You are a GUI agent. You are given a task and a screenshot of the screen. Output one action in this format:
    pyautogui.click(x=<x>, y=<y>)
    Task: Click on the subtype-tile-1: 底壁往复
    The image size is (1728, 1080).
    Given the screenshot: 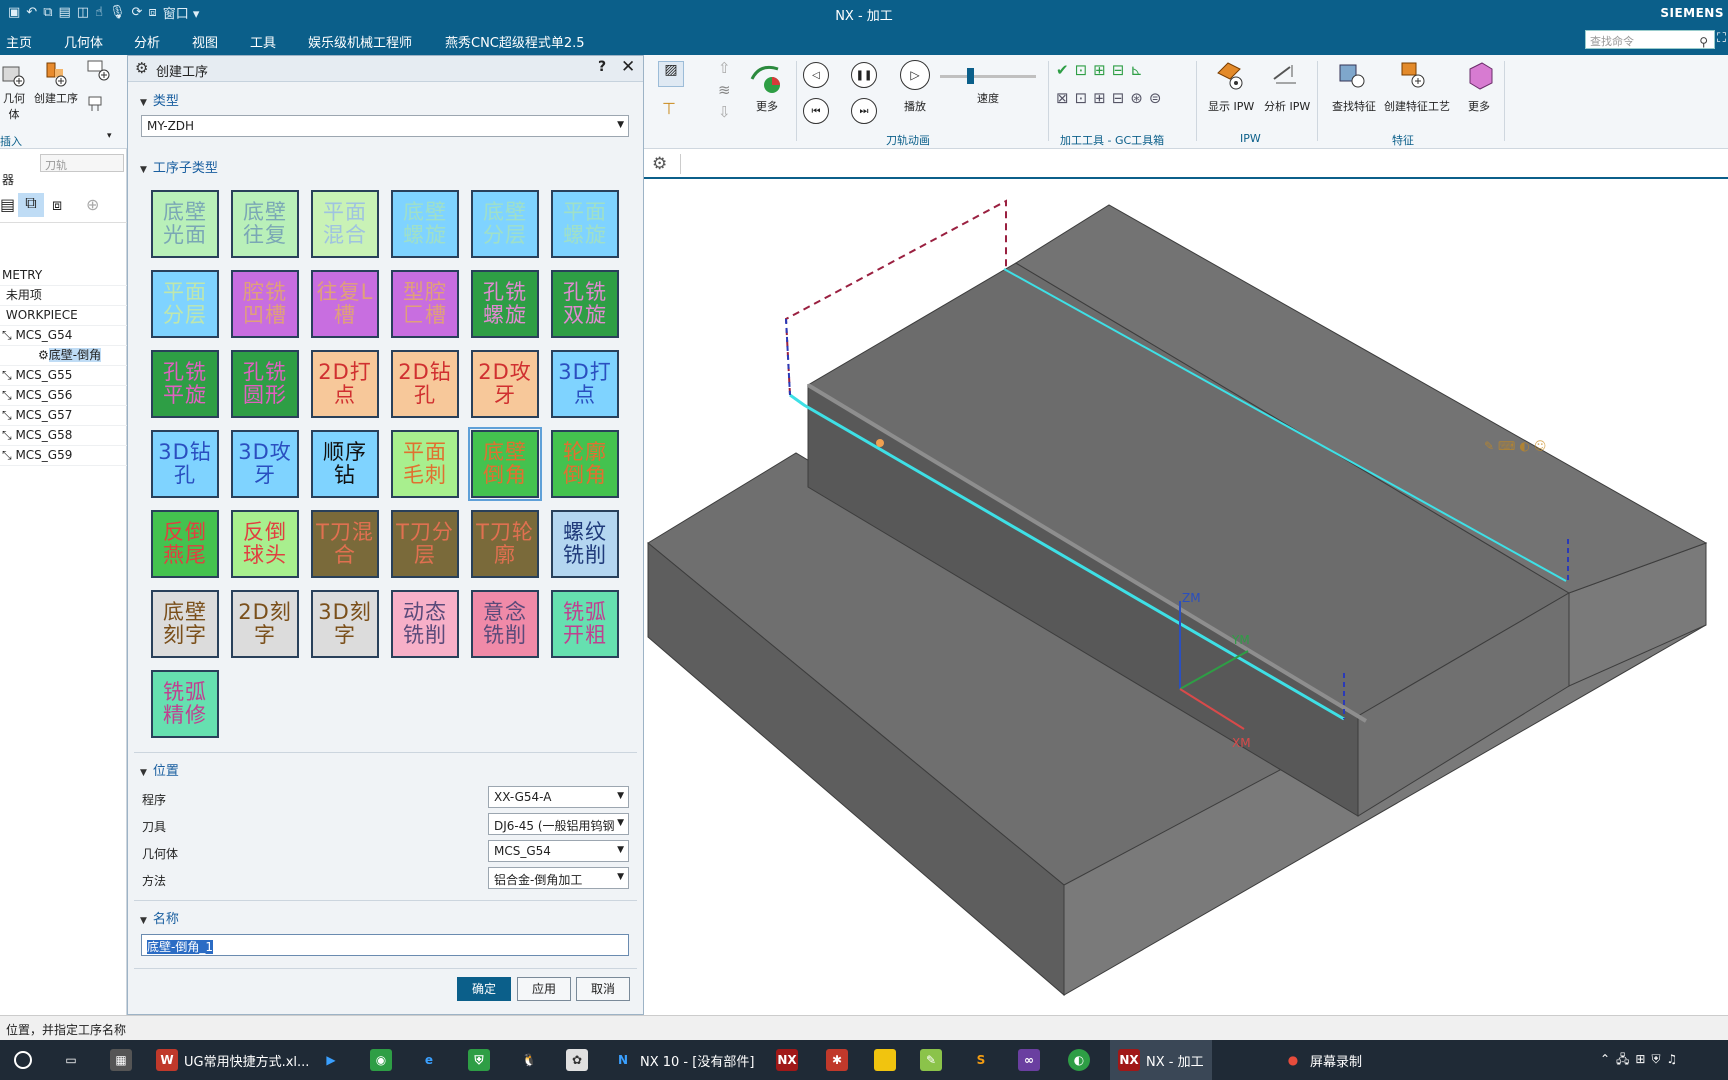 What is the action you would take?
    pyautogui.click(x=265, y=224)
    